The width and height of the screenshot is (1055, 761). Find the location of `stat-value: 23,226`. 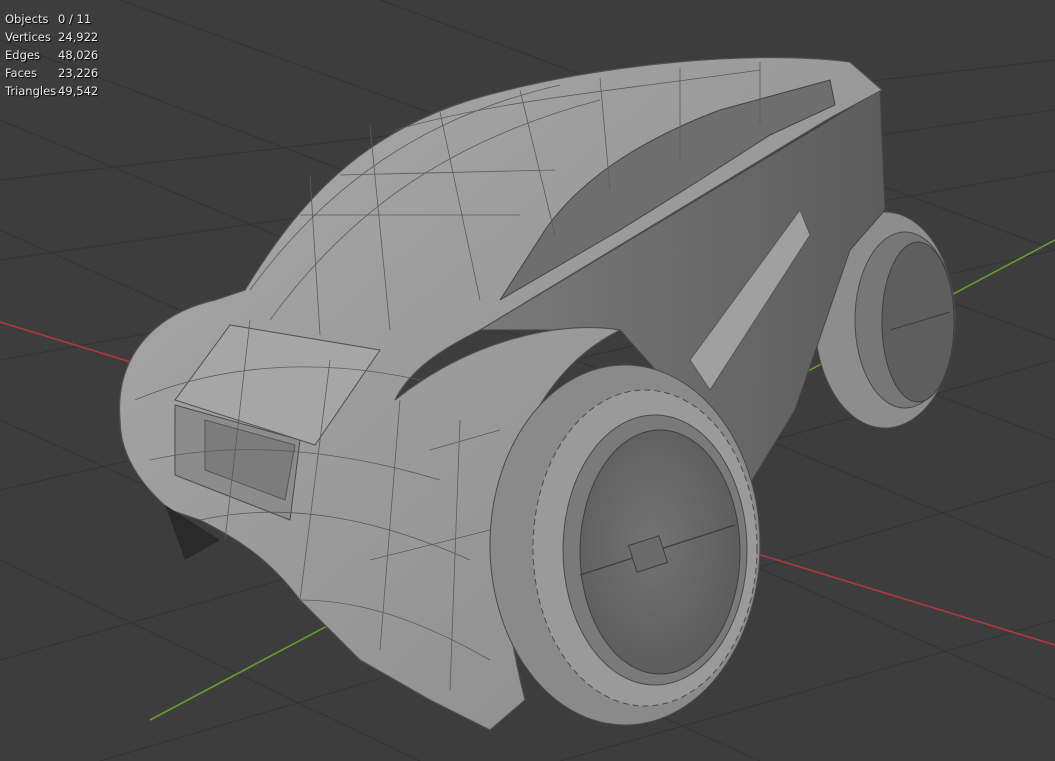

stat-value: 23,226 is located at coordinates (78, 73).